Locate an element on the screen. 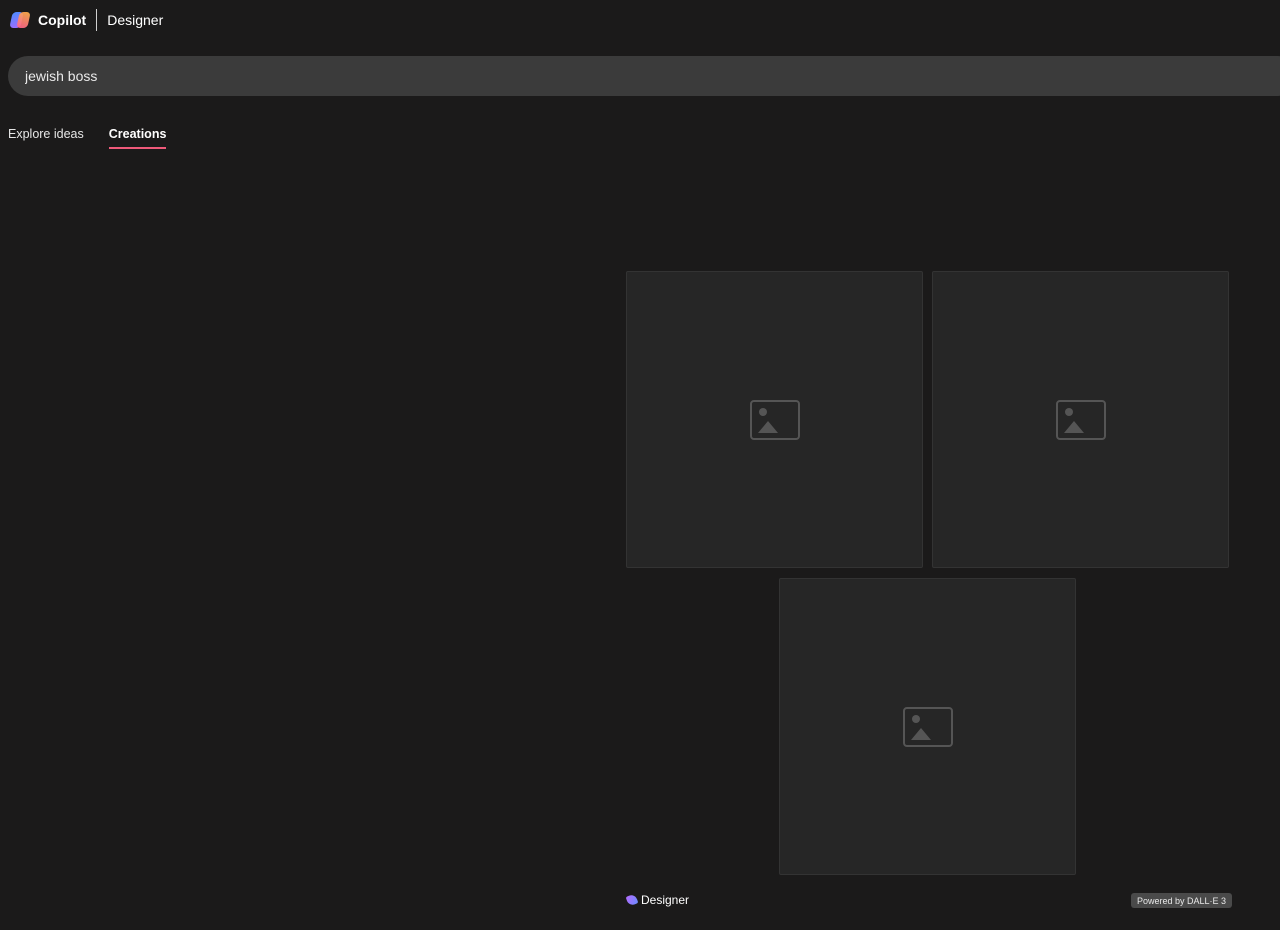  app-header: Copilot Designer is located at coordinates (86, 20).